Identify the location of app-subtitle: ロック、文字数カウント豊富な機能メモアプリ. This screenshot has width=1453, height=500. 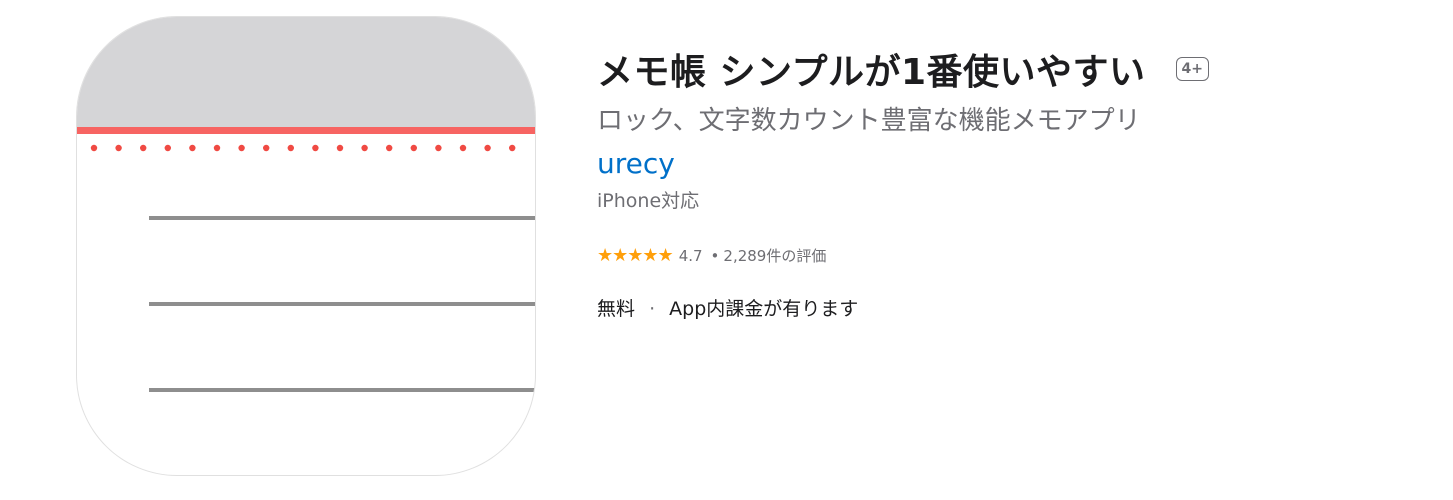
(869, 121).